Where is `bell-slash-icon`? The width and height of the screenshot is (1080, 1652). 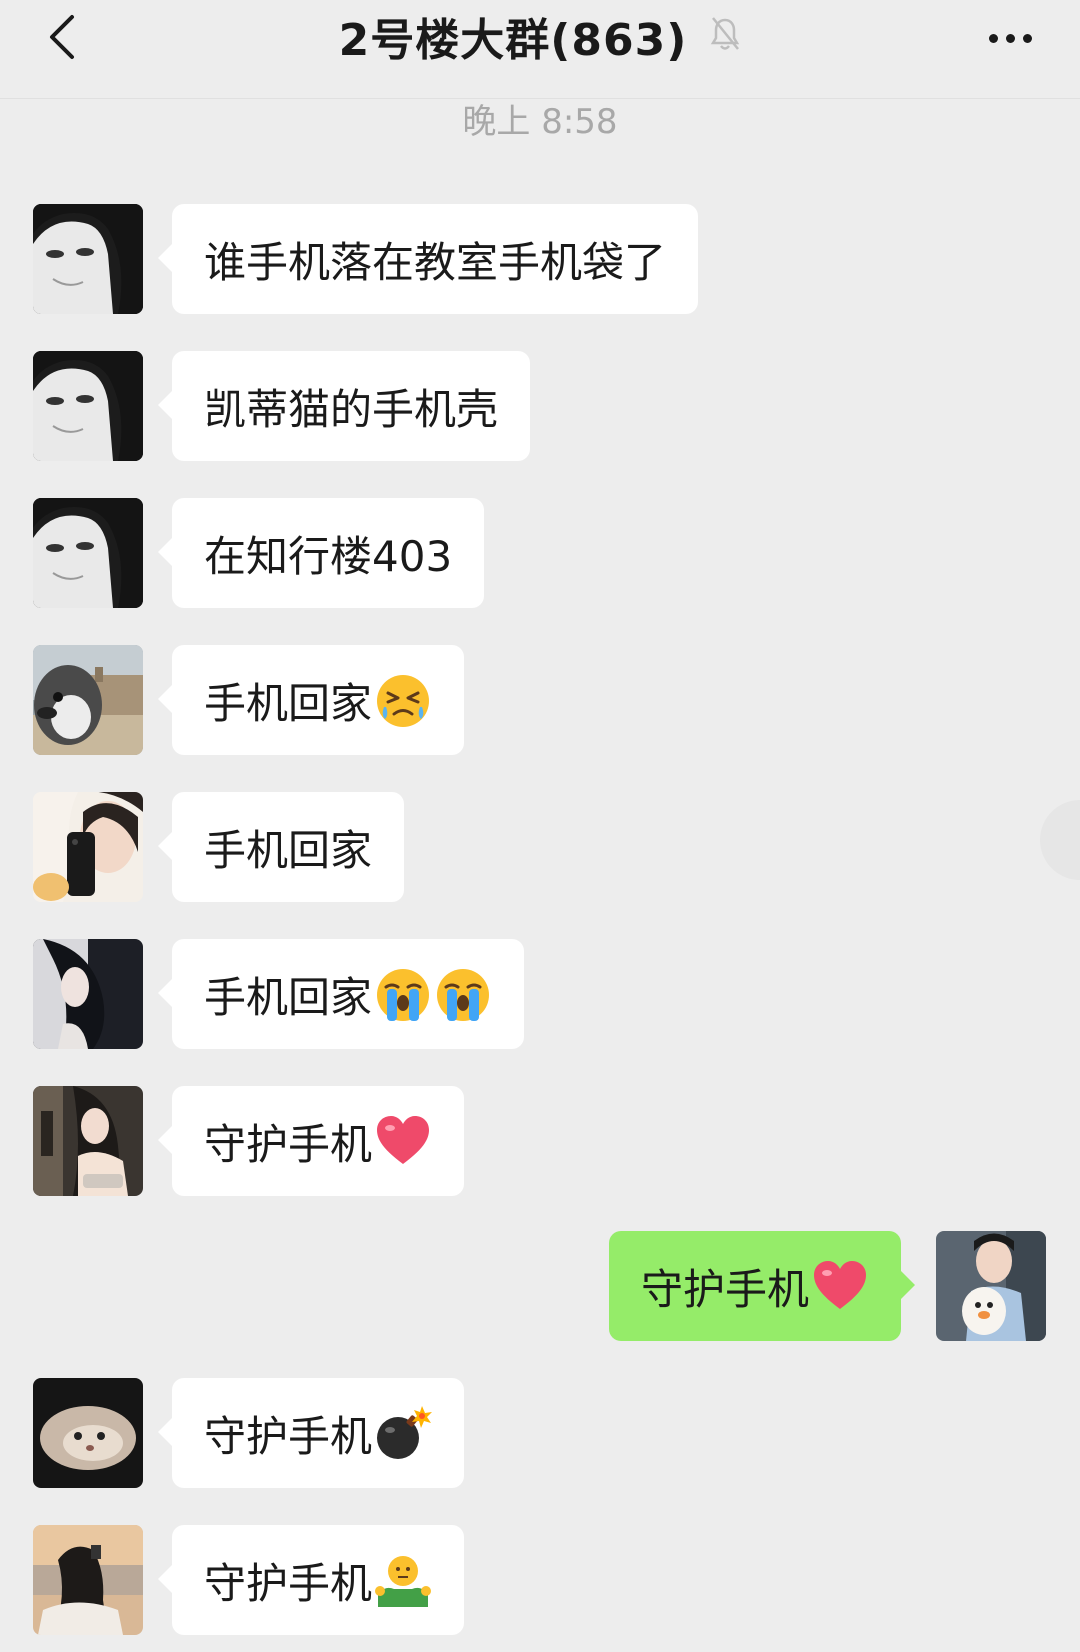
bell-slash-icon is located at coordinates (725, 36).